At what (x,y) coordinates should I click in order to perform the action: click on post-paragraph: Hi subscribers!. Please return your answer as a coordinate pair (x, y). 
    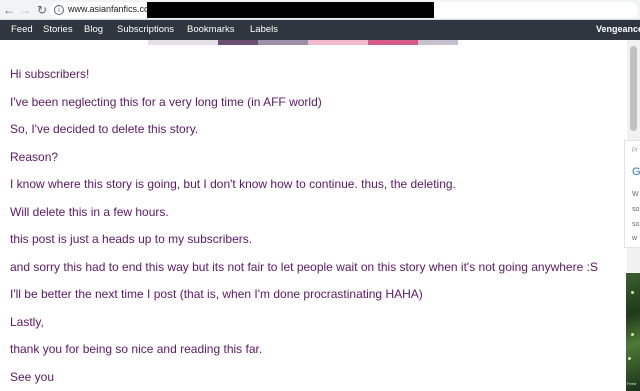
    Looking at the image, I should click on (50, 74).